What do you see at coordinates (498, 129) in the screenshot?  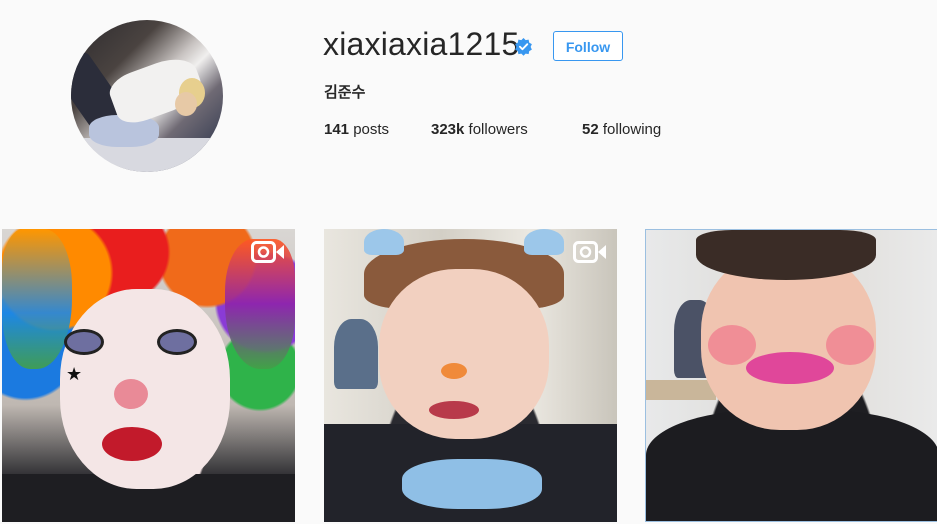 I see `followers-label: followers` at bounding box center [498, 129].